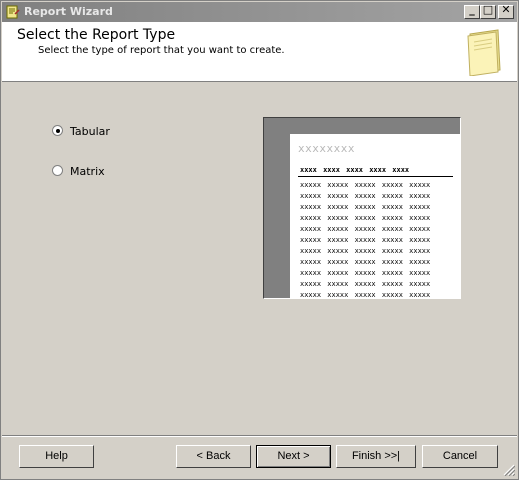 Image resolution: width=519 pixels, height=480 pixels. What do you see at coordinates (57, 170) in the screenshot?
I see `matrix-radio` at bounding box center [57, 170].